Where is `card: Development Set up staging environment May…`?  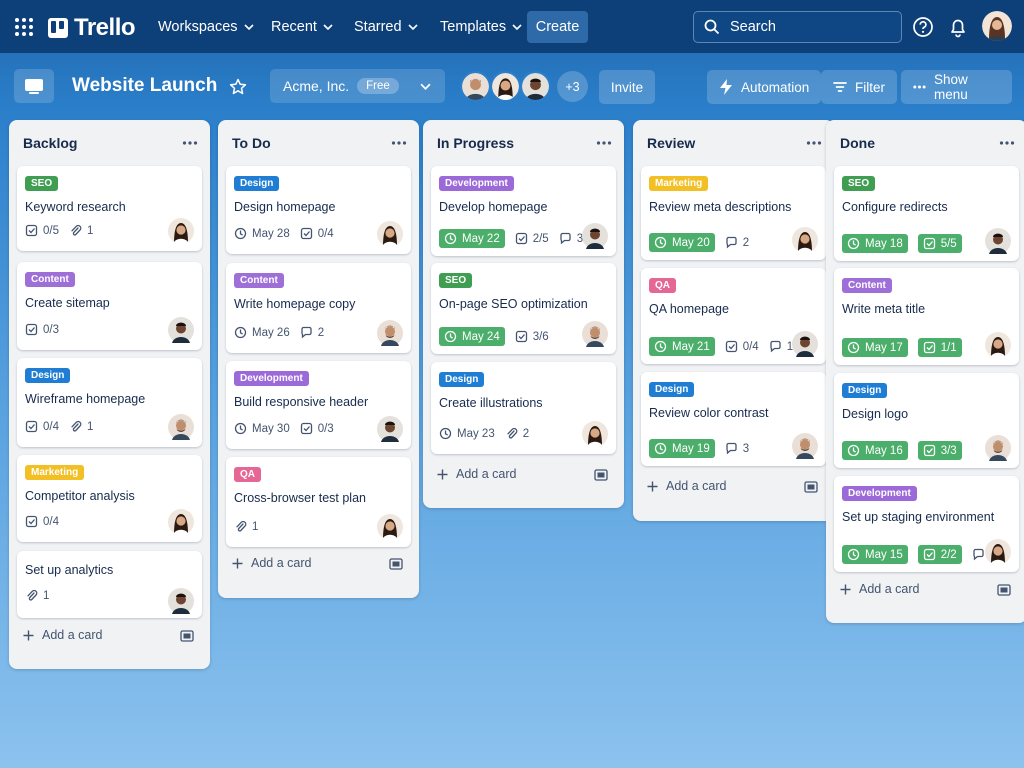
card: Development Set up staging environment May… is located at coordinates (926, 524).